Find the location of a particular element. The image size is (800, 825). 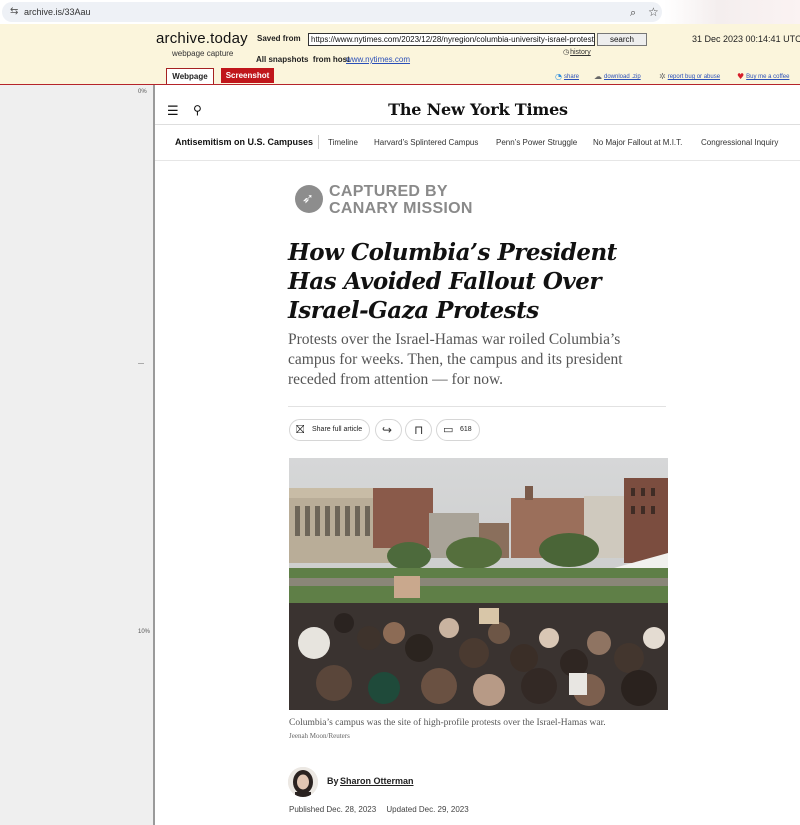

search-icon: ⚲ is located at coordinates (197, 110).